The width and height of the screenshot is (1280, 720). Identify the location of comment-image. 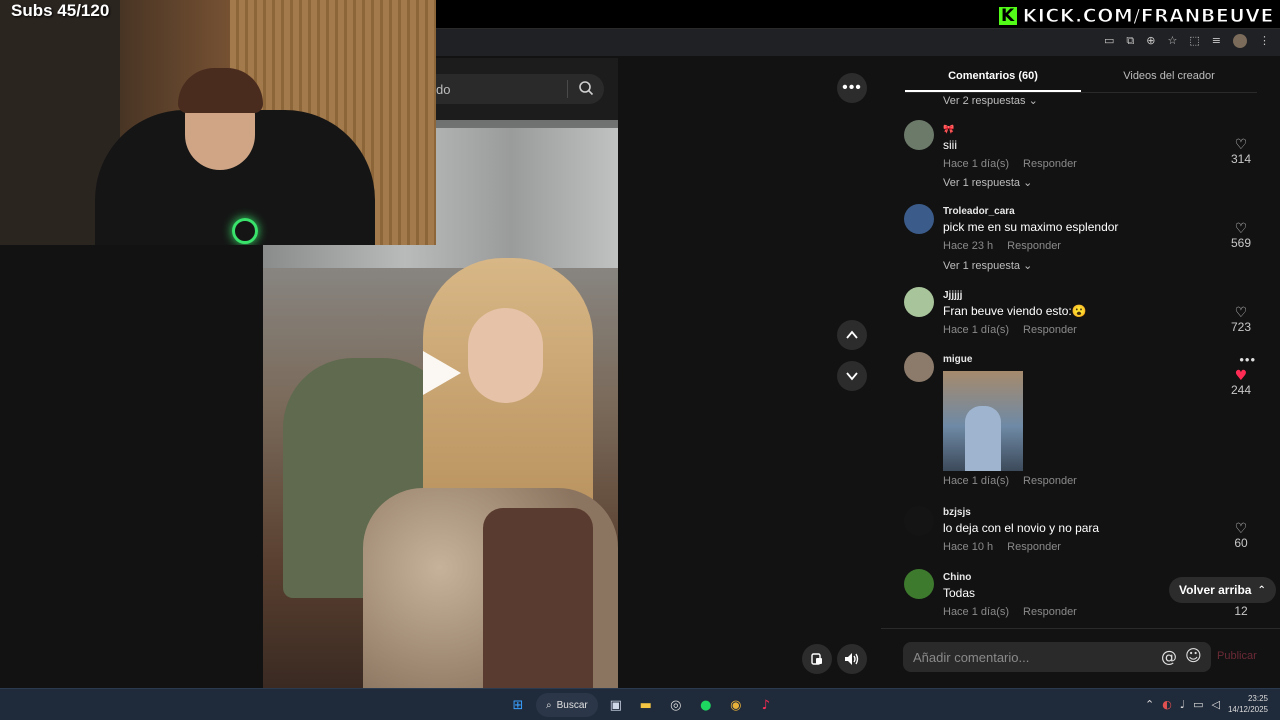
(983, 421).